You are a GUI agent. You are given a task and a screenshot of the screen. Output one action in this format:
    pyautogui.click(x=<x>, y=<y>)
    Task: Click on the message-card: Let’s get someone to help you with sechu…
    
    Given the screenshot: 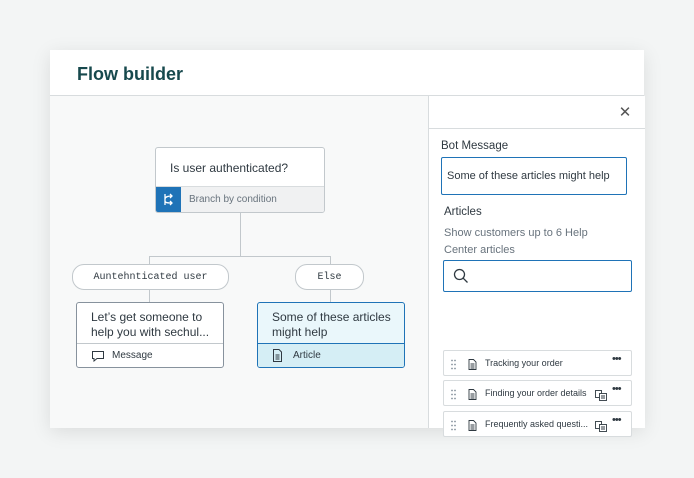 What is the action you would take?
    pyautogui.click(x=150, y=335)
    